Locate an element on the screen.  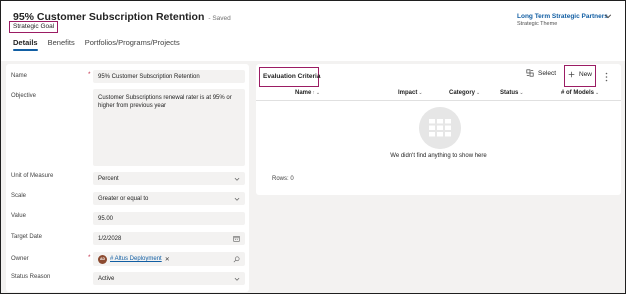
empty-state-message: We didn't find anything to show here is located at coordinates (438, 156).